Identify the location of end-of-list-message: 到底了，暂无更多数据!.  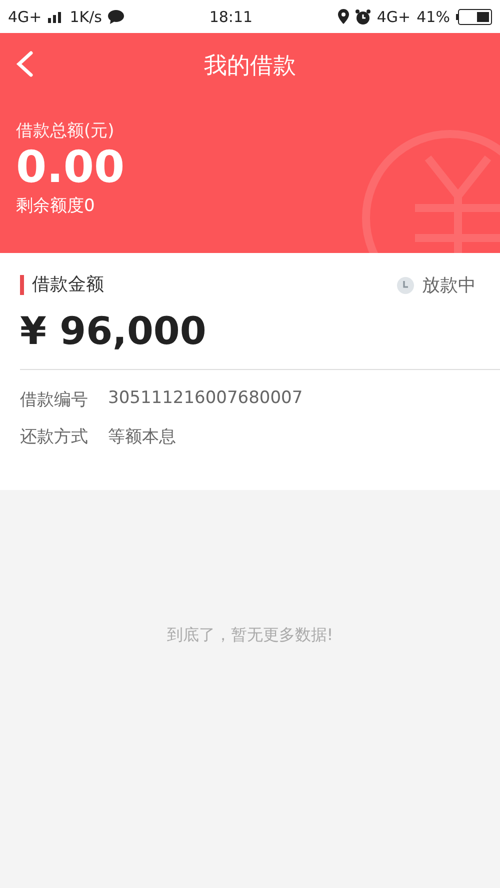
(250, 635).